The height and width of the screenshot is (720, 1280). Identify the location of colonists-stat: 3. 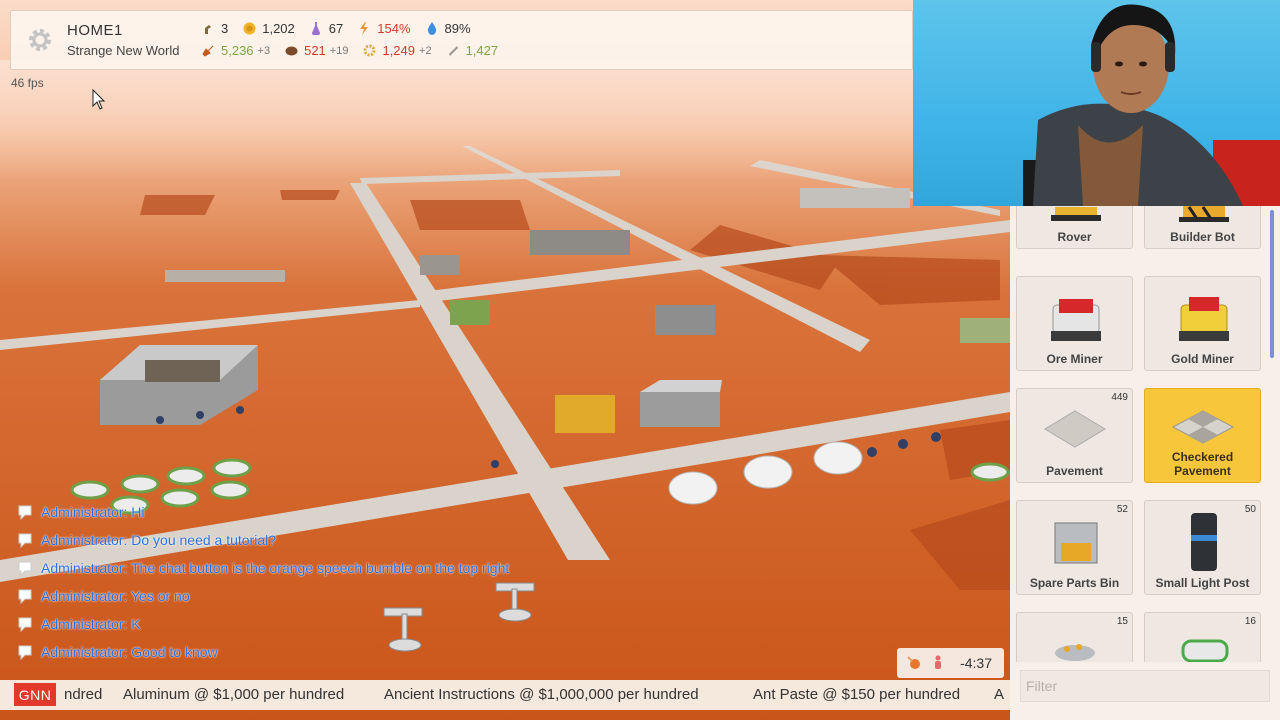
(214, 28).